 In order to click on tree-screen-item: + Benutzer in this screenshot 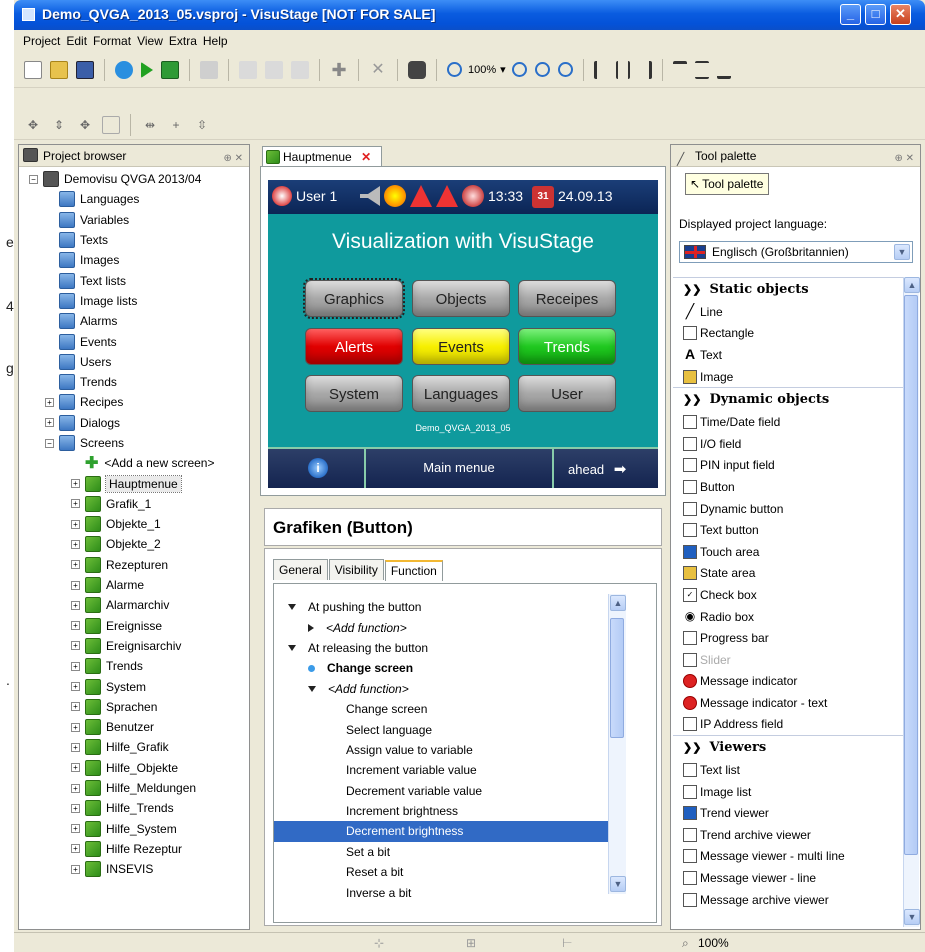, I will do `click(134, 727)`.